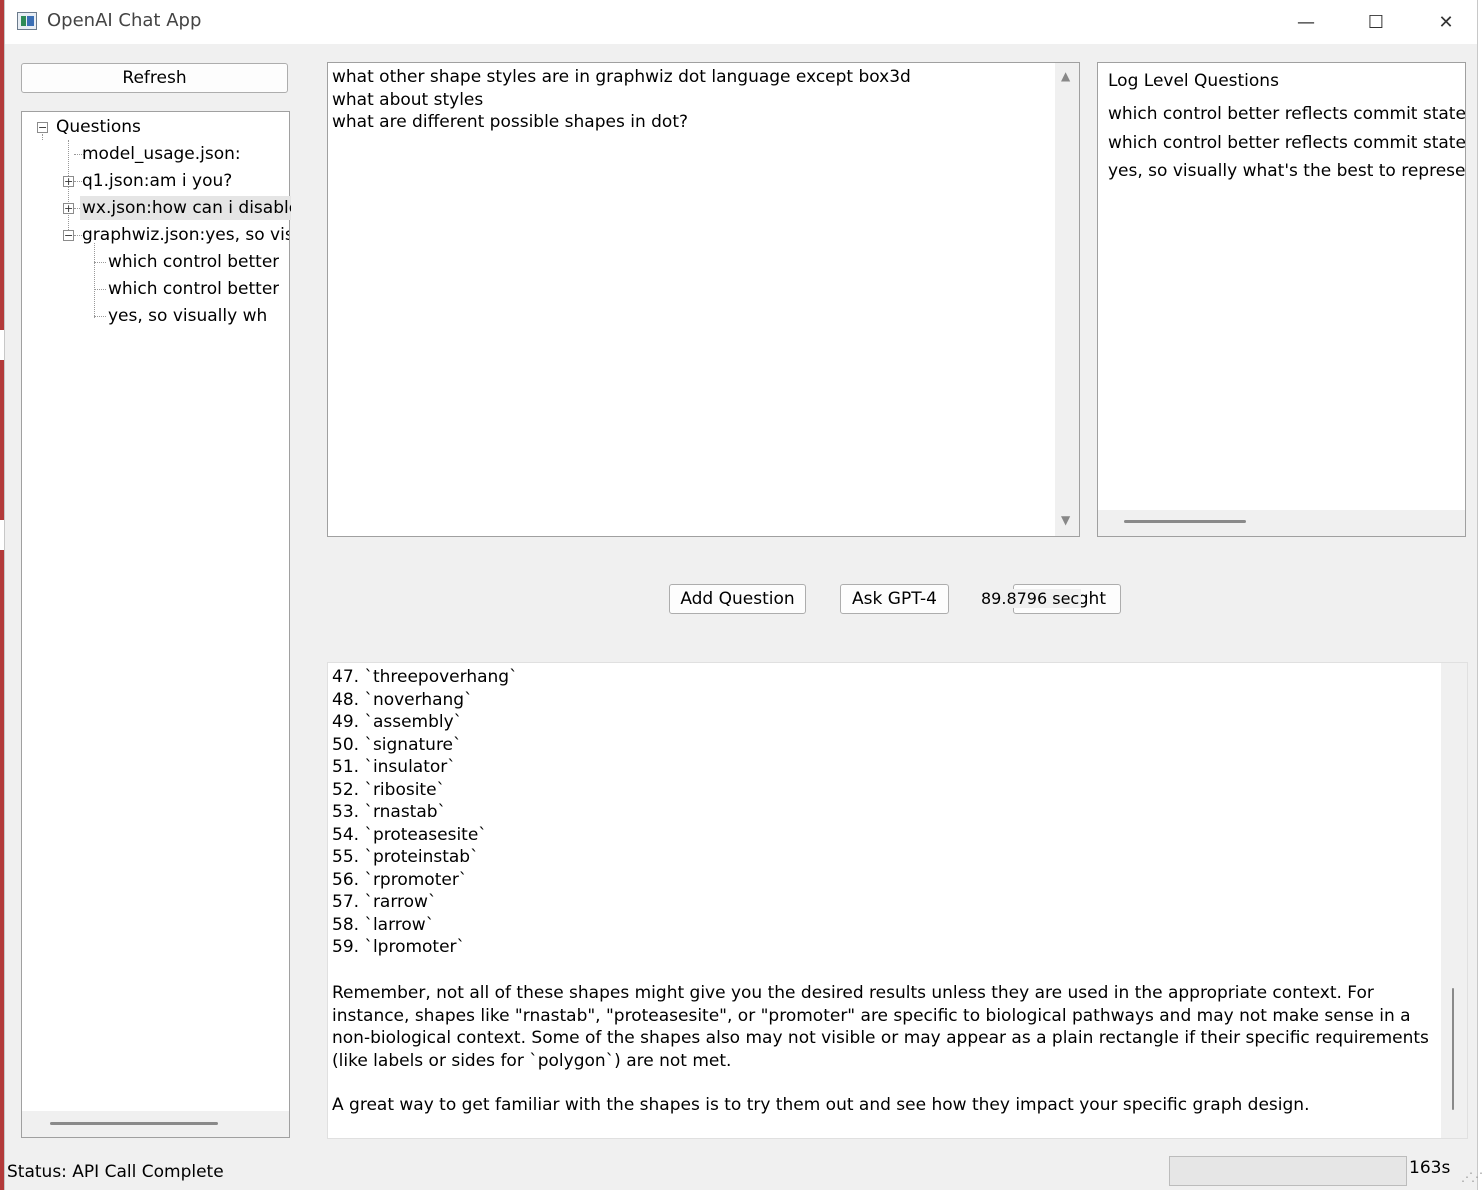  Describe the element at coordinates (115, 1172) in the screenshot. I see `status-text: Status: API Call Complete` at that location.